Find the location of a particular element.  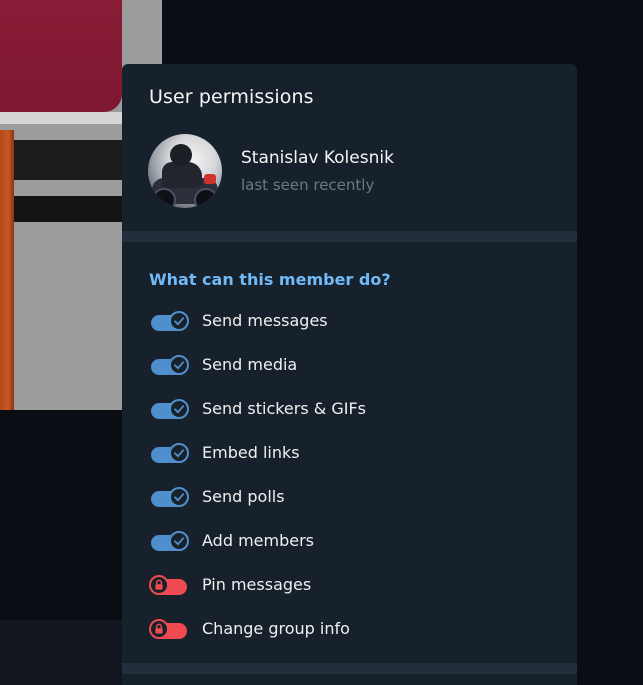

permission-label: Pin messages is located at coordinates (257, 584).